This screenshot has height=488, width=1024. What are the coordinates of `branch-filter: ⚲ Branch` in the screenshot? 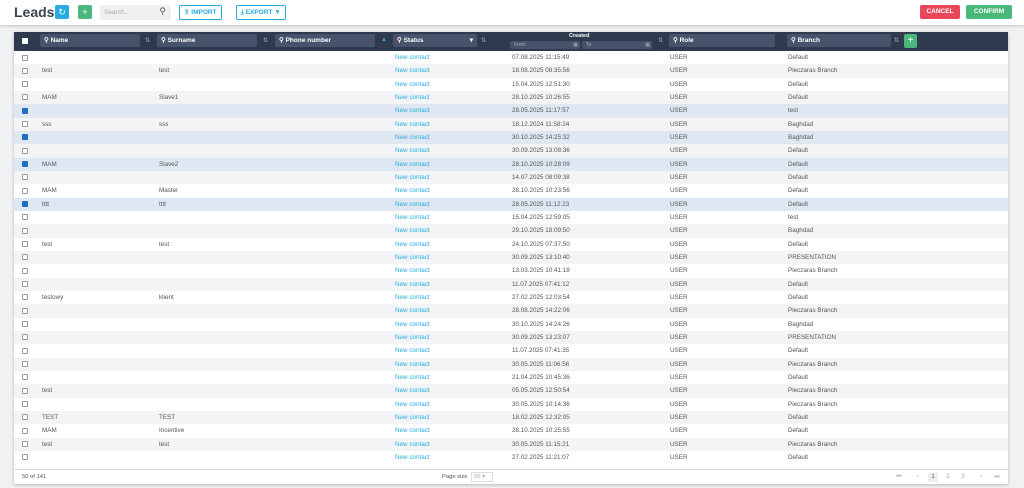 It's located at (839, 40).